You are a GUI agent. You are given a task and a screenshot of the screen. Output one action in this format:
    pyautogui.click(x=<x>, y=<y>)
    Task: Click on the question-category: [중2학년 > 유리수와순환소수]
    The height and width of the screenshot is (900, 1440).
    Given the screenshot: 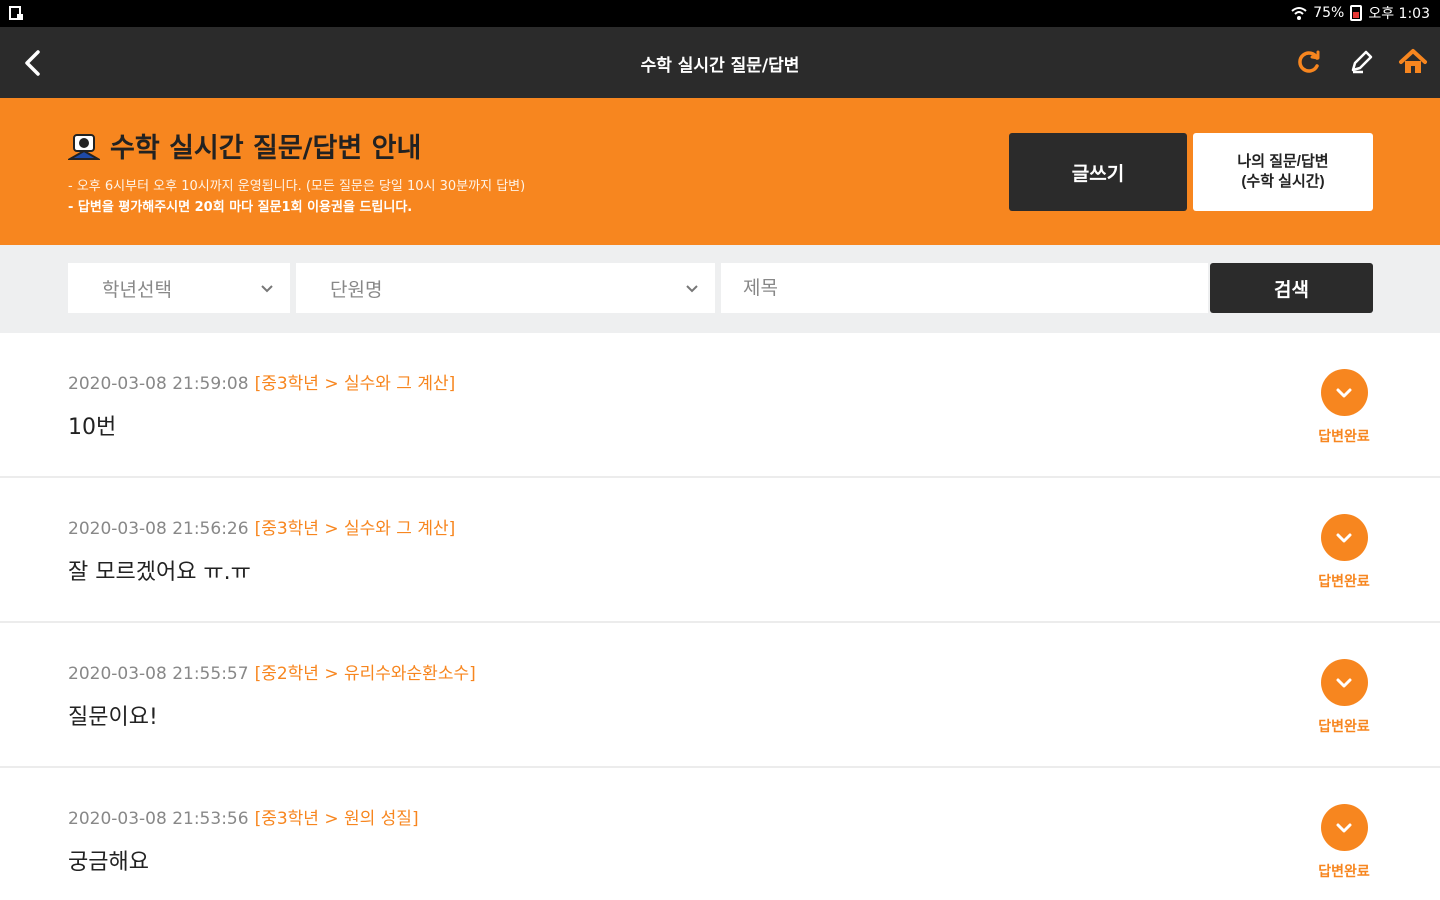 What is the action you would take?
    pyautogui.click(x=365, y=674)
    